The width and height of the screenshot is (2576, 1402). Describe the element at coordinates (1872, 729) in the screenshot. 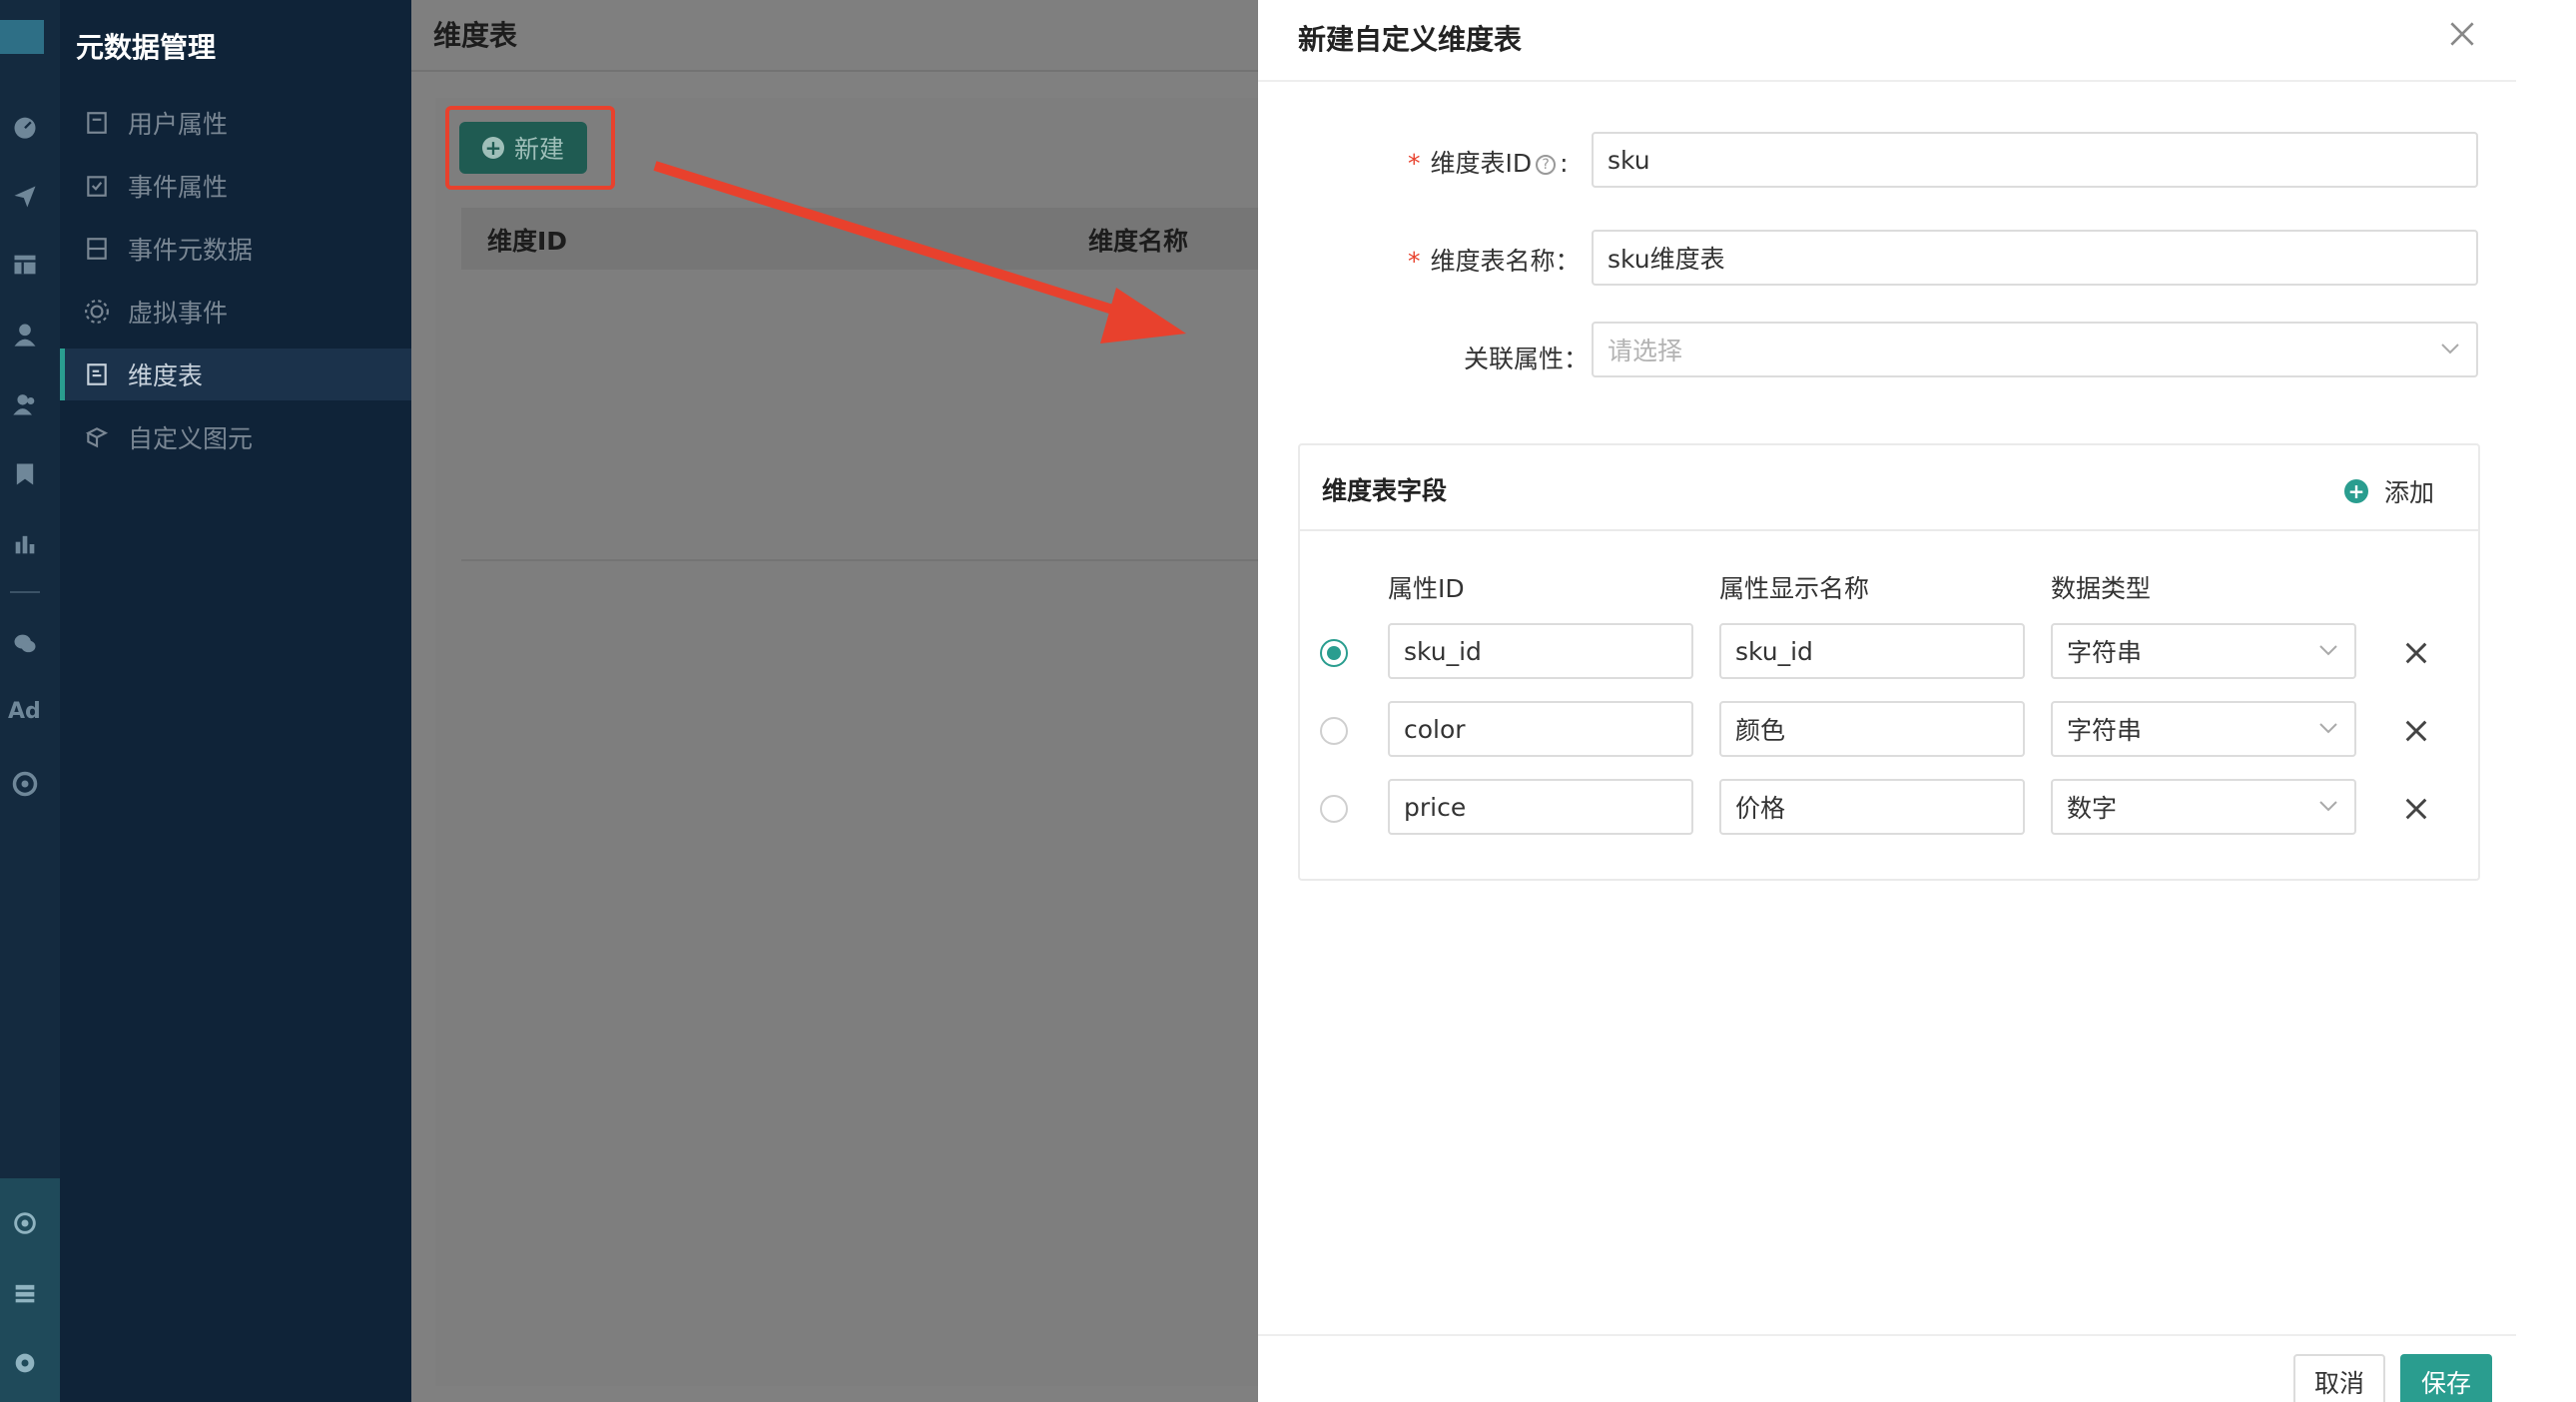

I see `display-name-input: 颜色` at that location.